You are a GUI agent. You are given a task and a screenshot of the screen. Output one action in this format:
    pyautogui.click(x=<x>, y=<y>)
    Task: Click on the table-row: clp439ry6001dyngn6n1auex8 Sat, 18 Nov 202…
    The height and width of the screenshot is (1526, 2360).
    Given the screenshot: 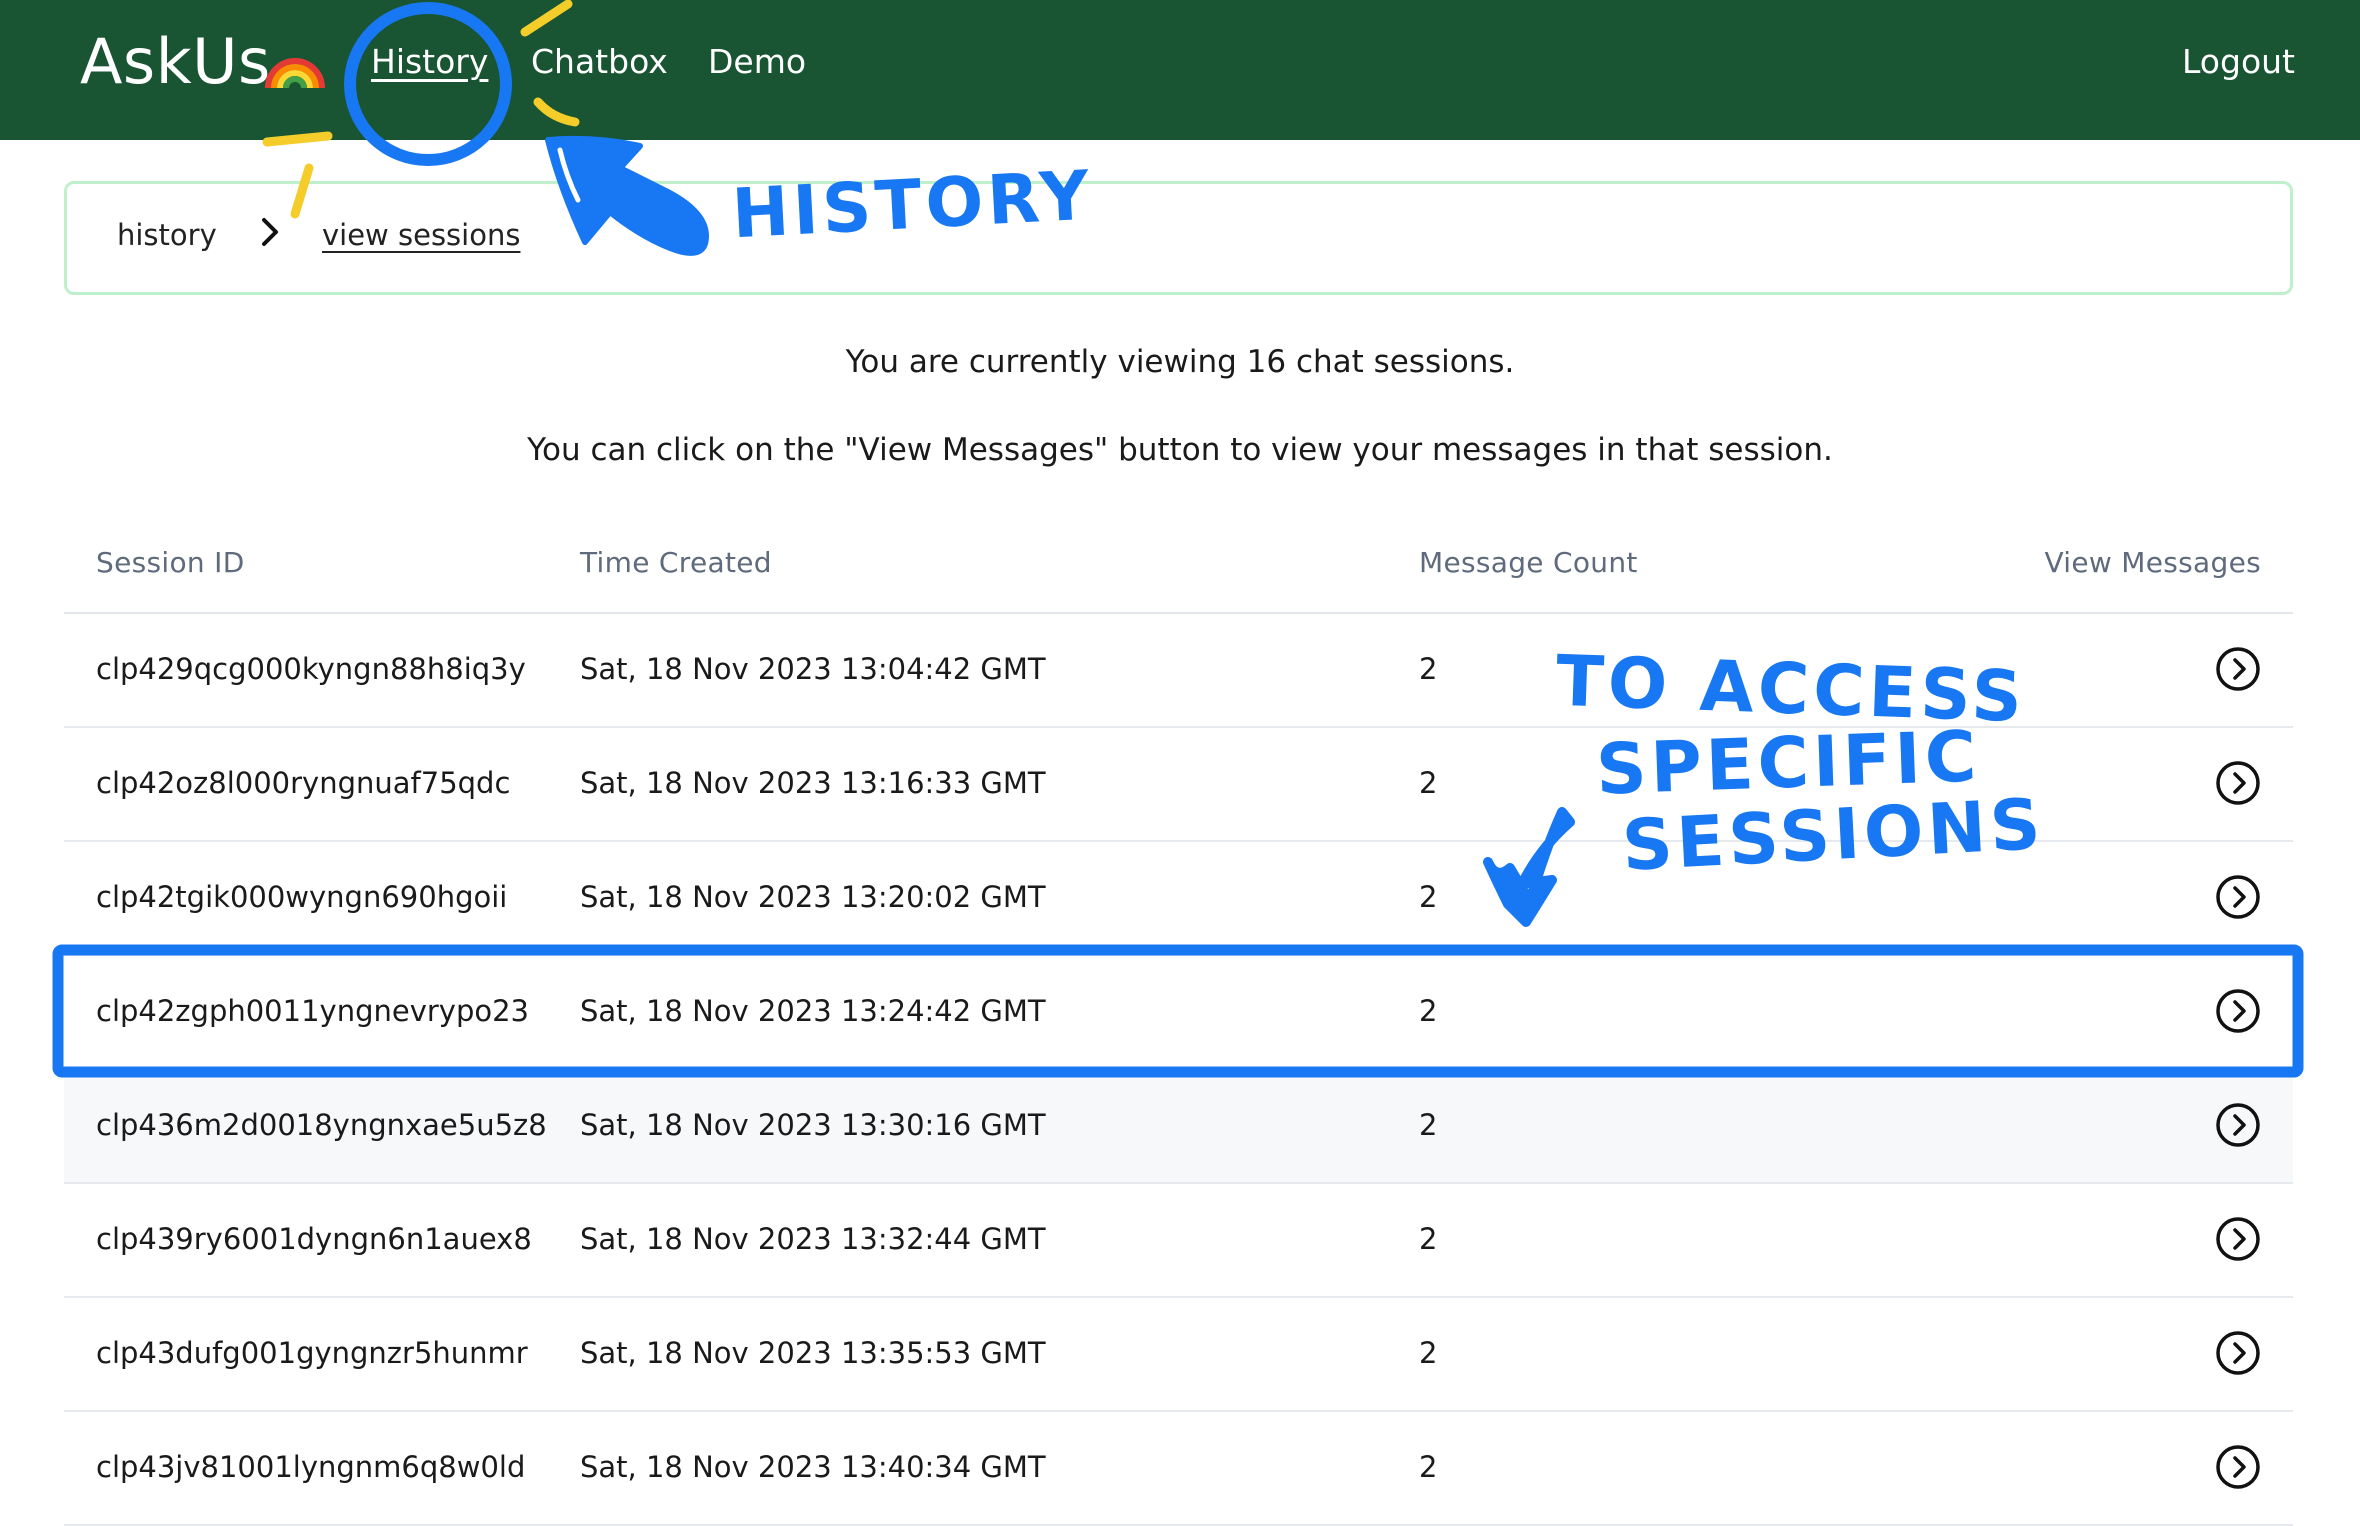 What is the action you would take?
    pyautogui.click(x=1178, y=1241)
    